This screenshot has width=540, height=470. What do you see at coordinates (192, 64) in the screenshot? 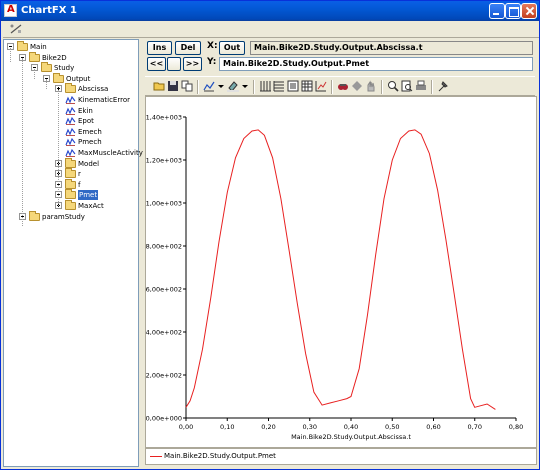
I see `next-button: >>` at bounding box center [192, 64].